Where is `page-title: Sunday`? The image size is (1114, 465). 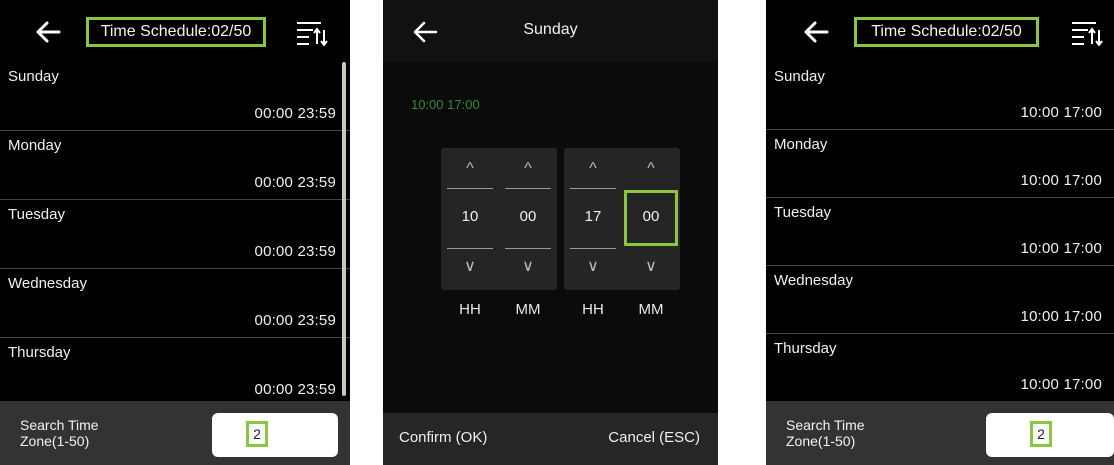
page-title: Sunday is located at coordinates (550, 29).